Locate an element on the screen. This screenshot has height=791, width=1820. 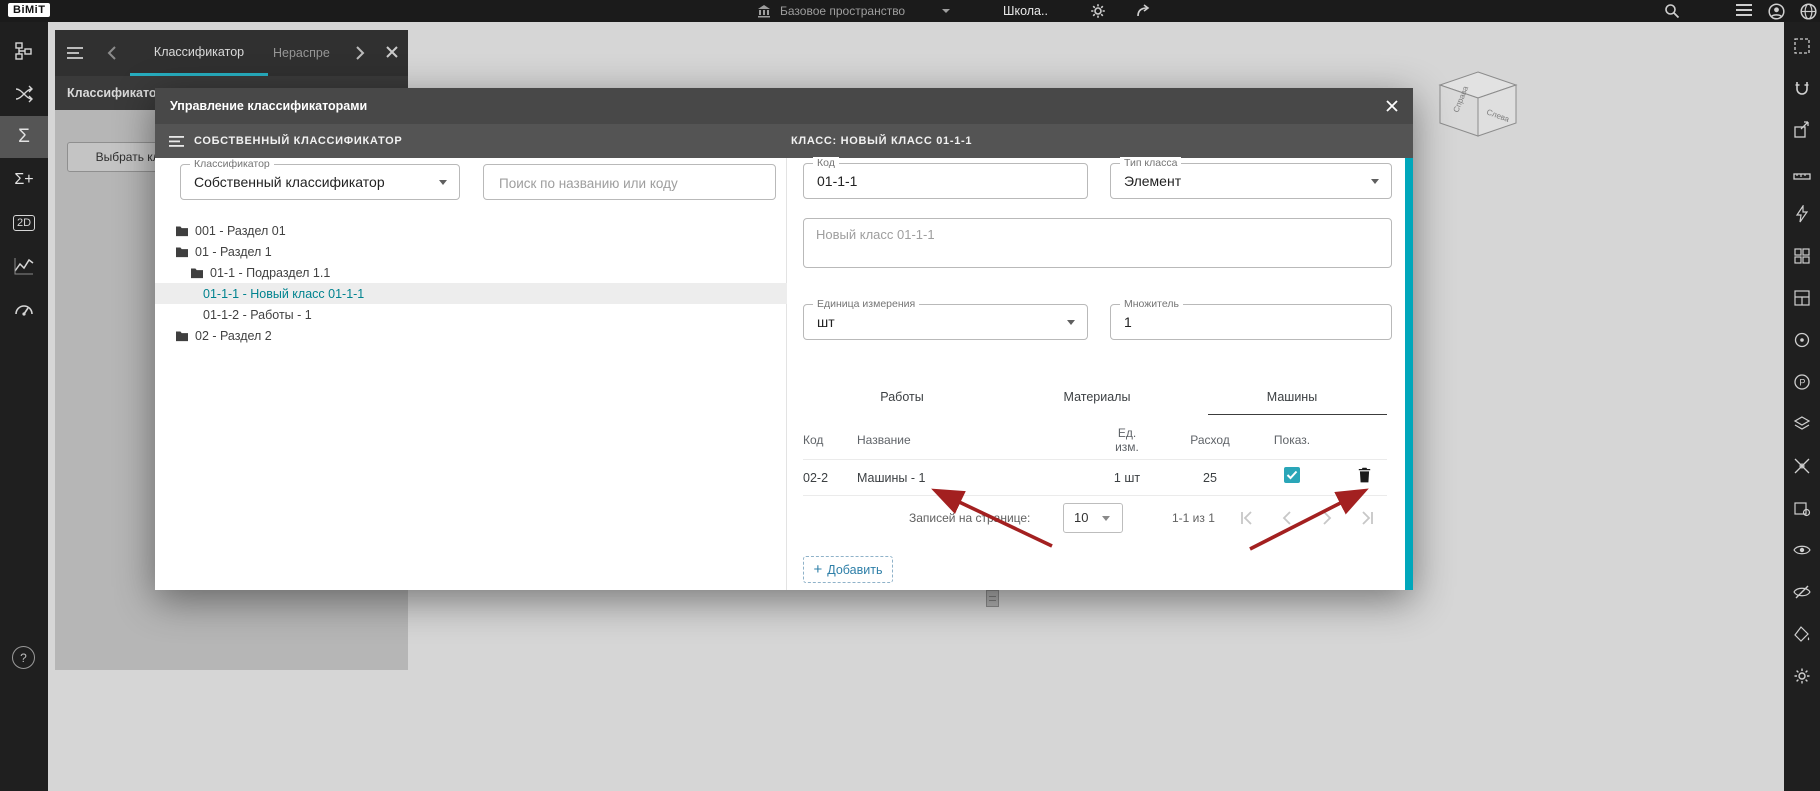
project-name: Школа.. is located at coordinates (1025, 11).